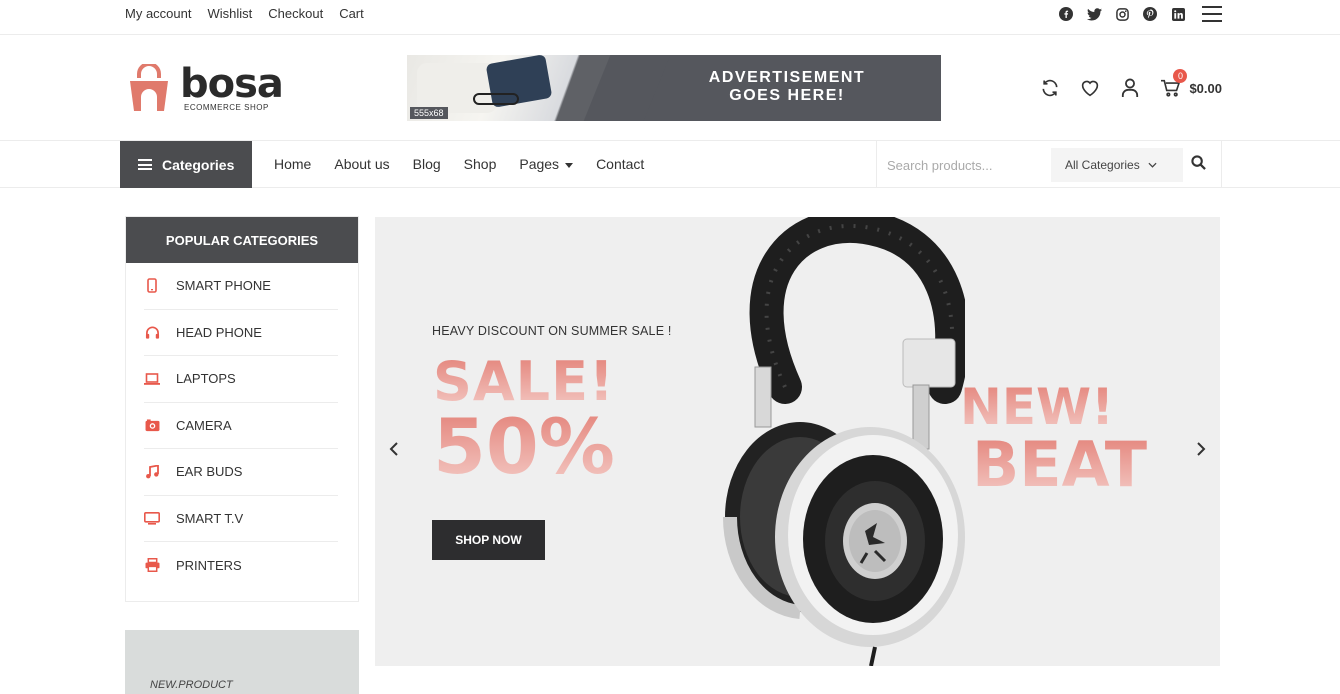 The height and width of the screenshot is (694, 1340). I want to click on nav-blog: Blog, so click(427, 164).